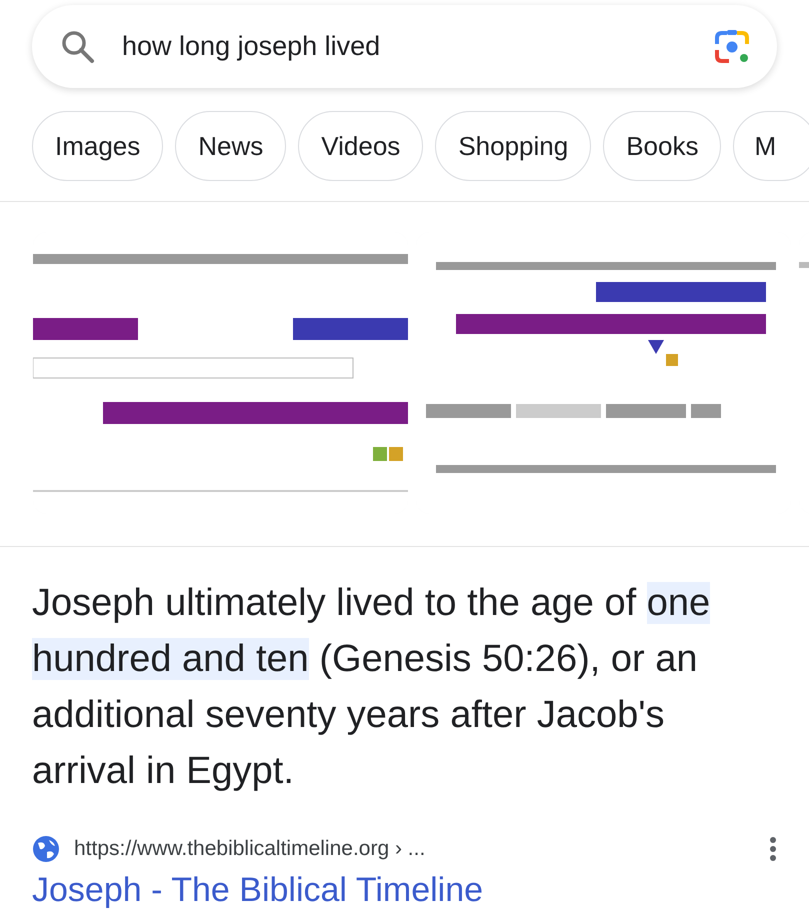  I want to click on search-input: how long joseph lived, so click(404, 46).